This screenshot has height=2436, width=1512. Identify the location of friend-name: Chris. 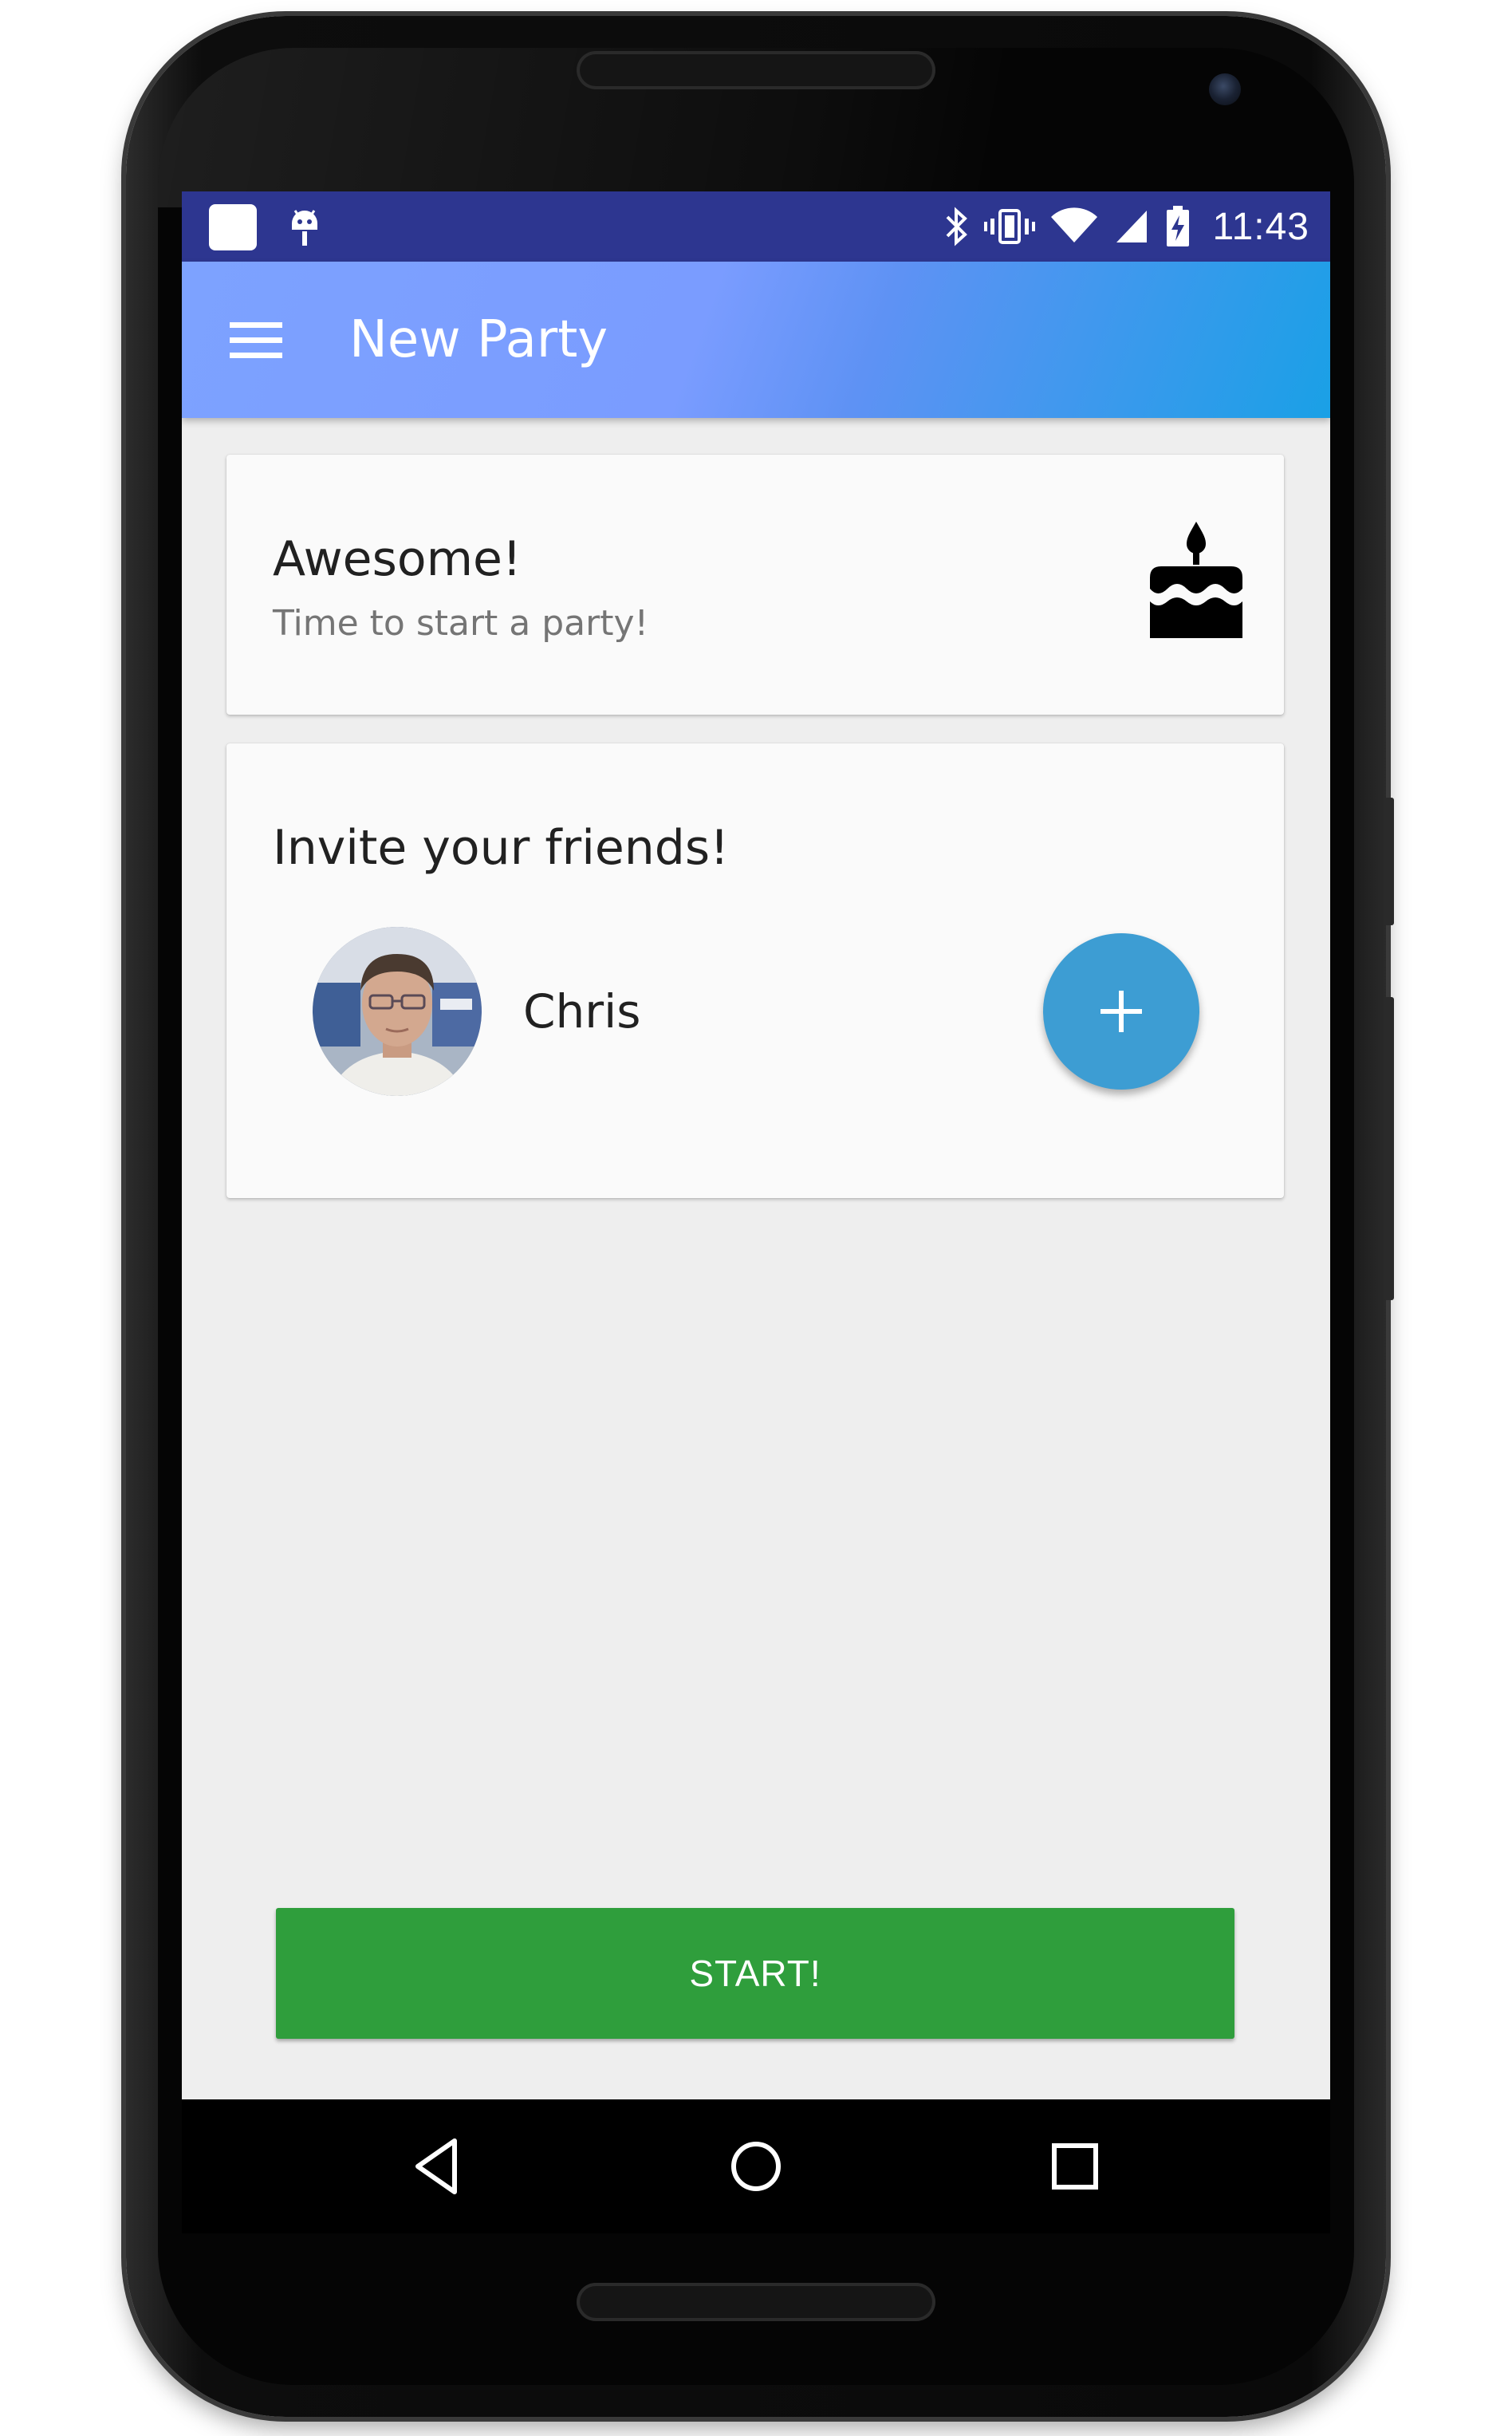
(582, 1011).